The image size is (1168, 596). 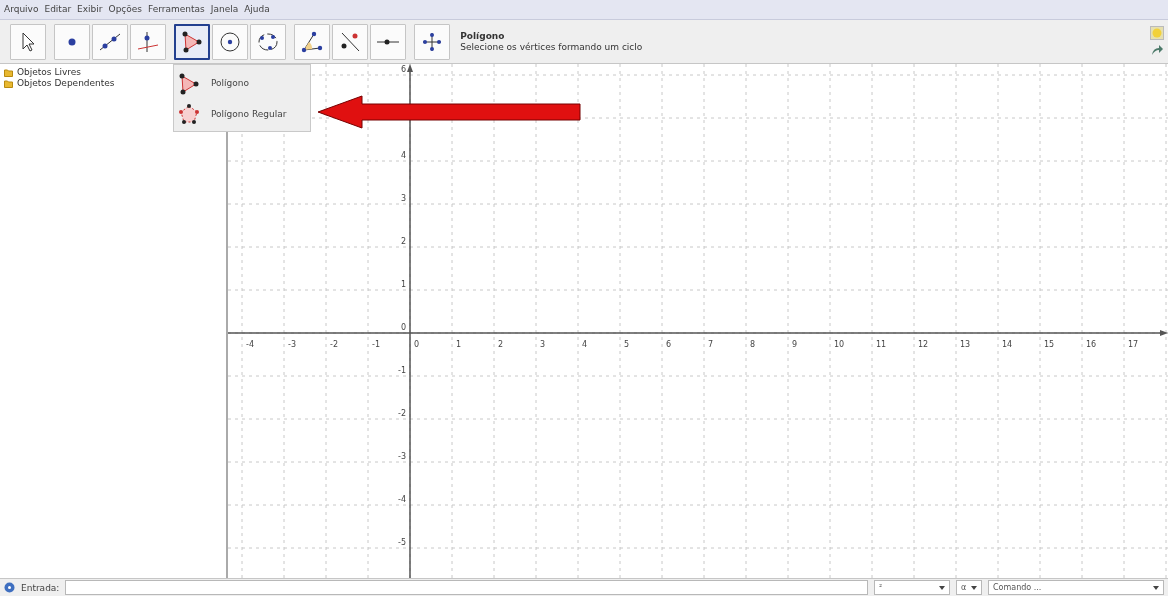 What do you see at coordinates (753, 344) in the screenshot?
I see `axis-label: 8` at bounding box center [753, 344].